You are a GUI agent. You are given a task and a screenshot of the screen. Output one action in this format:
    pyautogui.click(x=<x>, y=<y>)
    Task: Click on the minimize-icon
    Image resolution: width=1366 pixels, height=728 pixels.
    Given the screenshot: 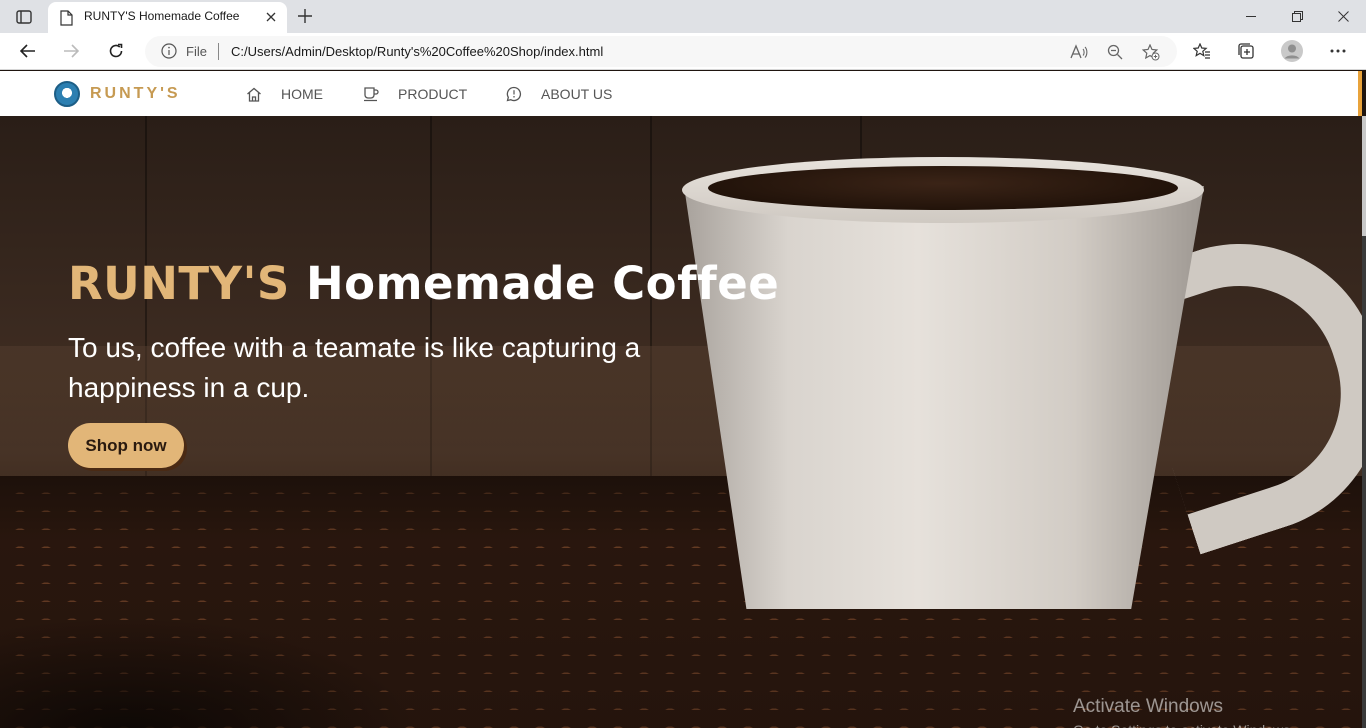 What is the action you would take?
    pyautogui.click(x=1251, y=16)
    